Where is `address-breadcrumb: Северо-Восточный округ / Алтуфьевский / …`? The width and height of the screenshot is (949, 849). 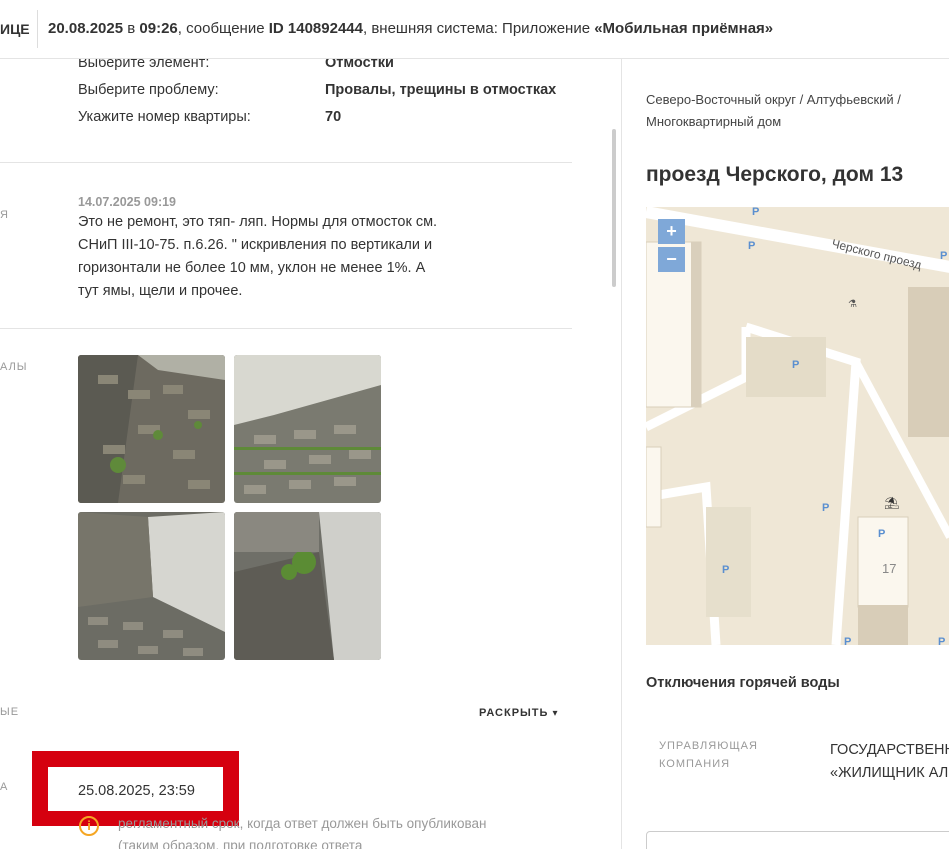 address-breadcrumb: Северо-Восточный округ / Алтуфьевский / … is located at coordinates (773, 110).